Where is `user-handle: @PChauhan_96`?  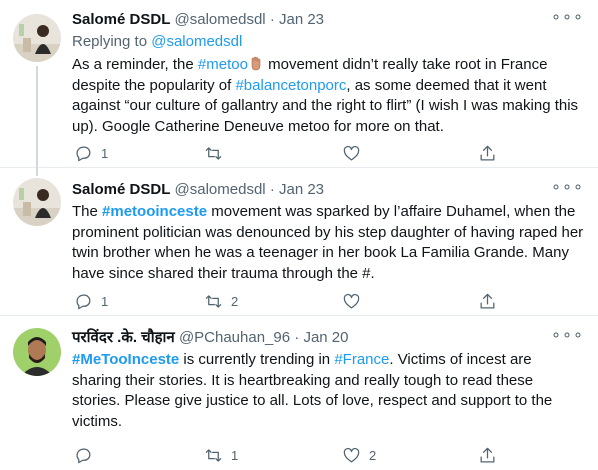
user-handle: @PChauhan_96 is located at coordinates (234, 337).